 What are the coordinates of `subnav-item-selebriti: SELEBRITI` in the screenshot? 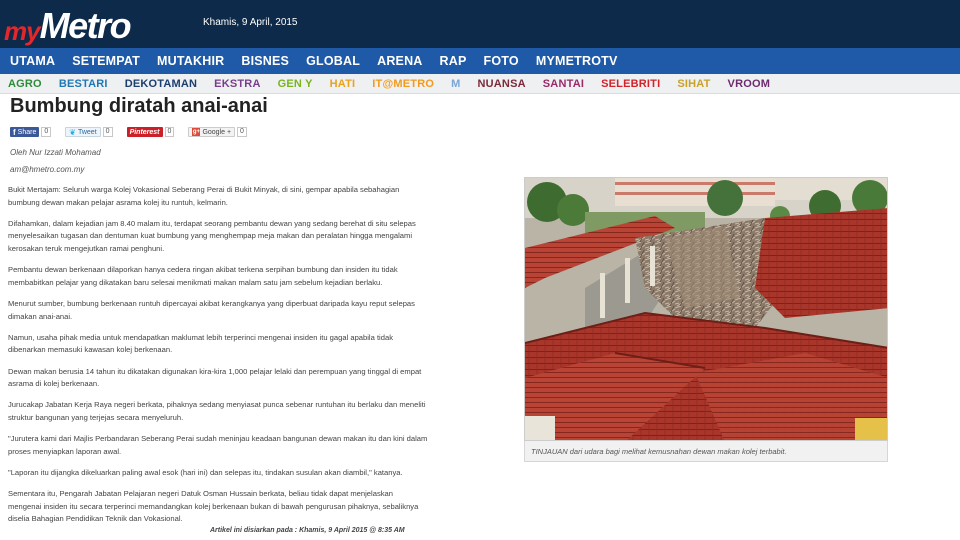 It's located at (630, 84).